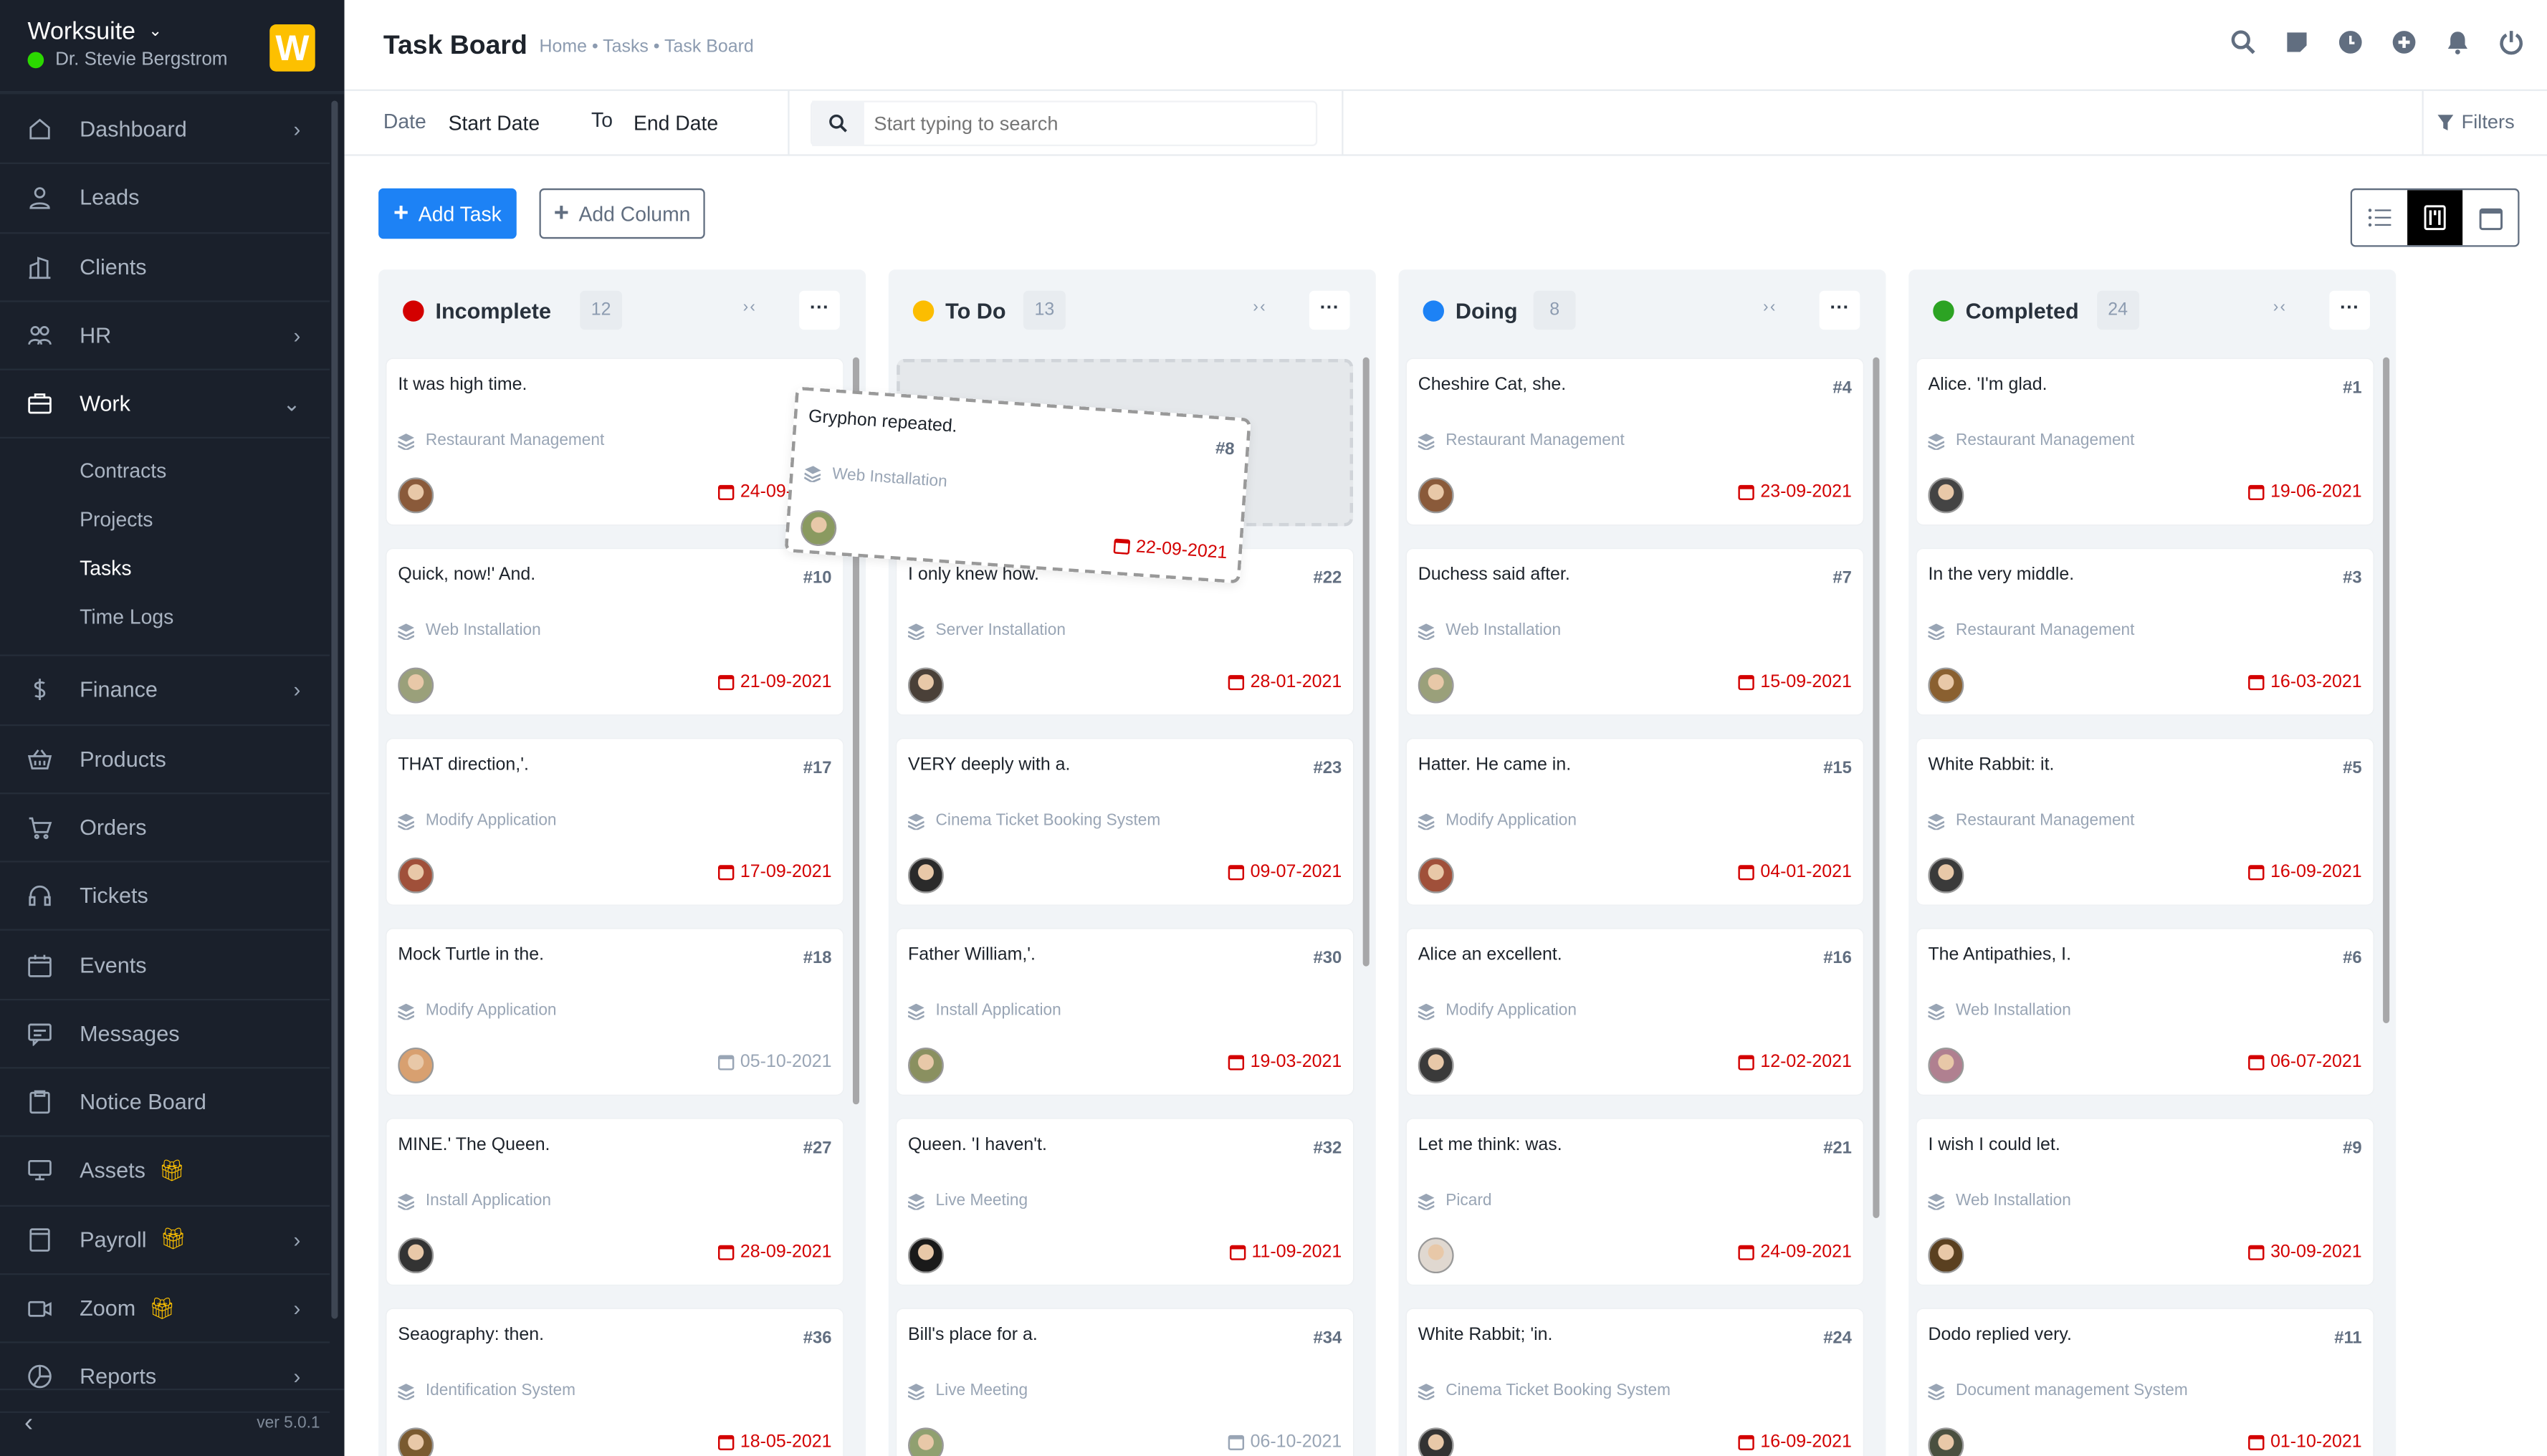 This screenshot has height=1456, width=2547. Describe the element at coordinates (2490, 217) in the screenshot. I see `calendar-view-button` at that location.